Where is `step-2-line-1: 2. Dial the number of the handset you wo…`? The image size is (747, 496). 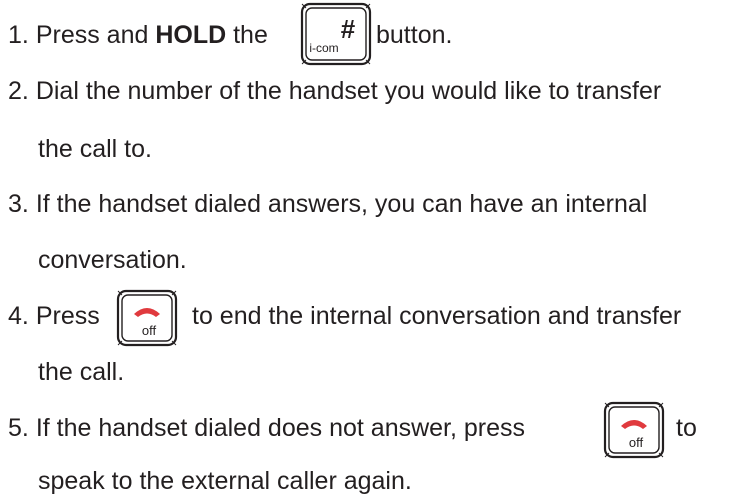
step-2-line-1: 2. Dial the number of the handset you wo… is located at coordinates (334, 91).